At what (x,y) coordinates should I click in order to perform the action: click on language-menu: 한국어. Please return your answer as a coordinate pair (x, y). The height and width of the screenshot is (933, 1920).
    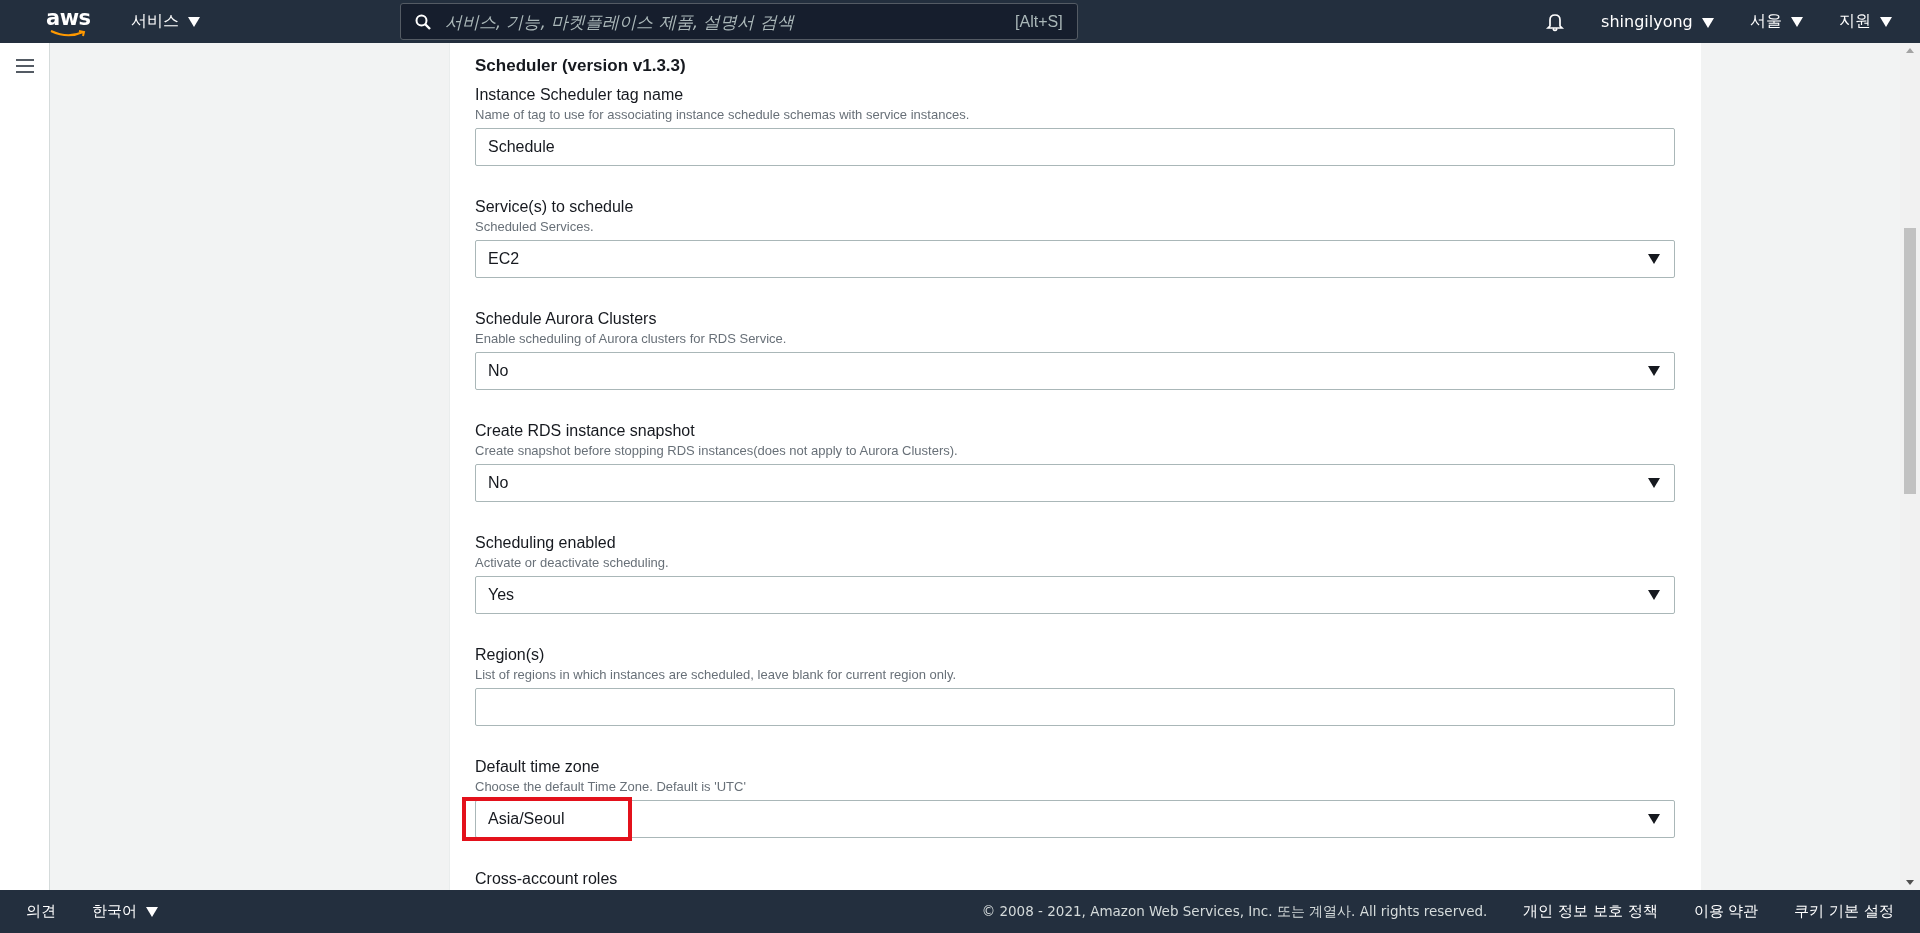
    Looking at the image, I should click on (125, 911).